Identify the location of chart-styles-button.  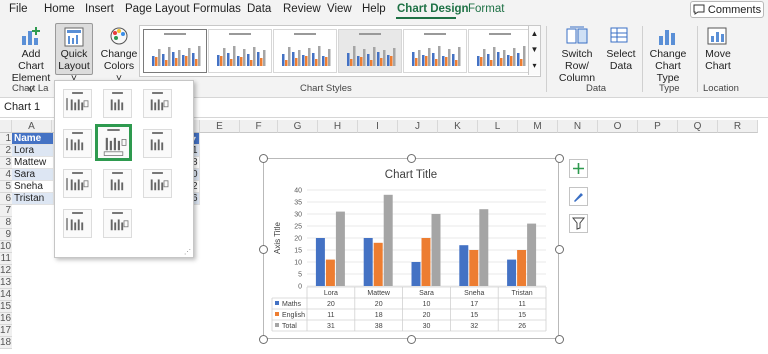
(578, 196).